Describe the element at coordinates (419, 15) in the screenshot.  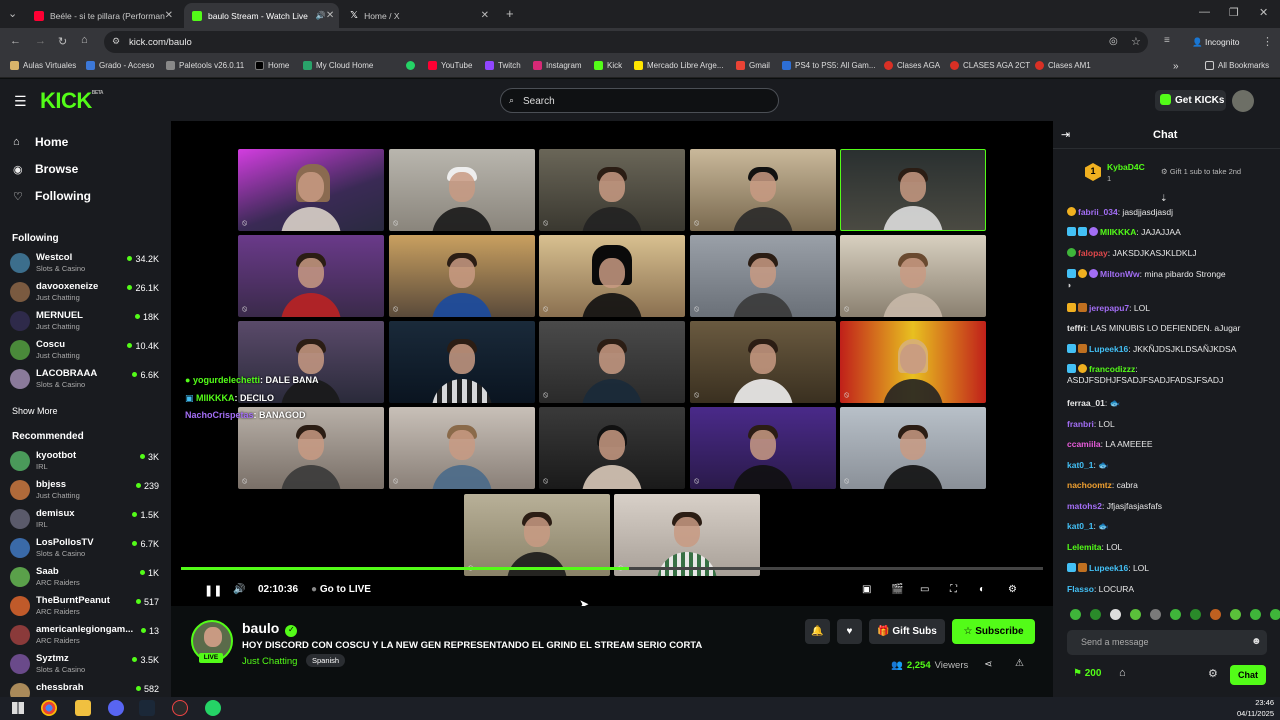
I see `tab-x: 𝕏 Home / X ✕` at that location.